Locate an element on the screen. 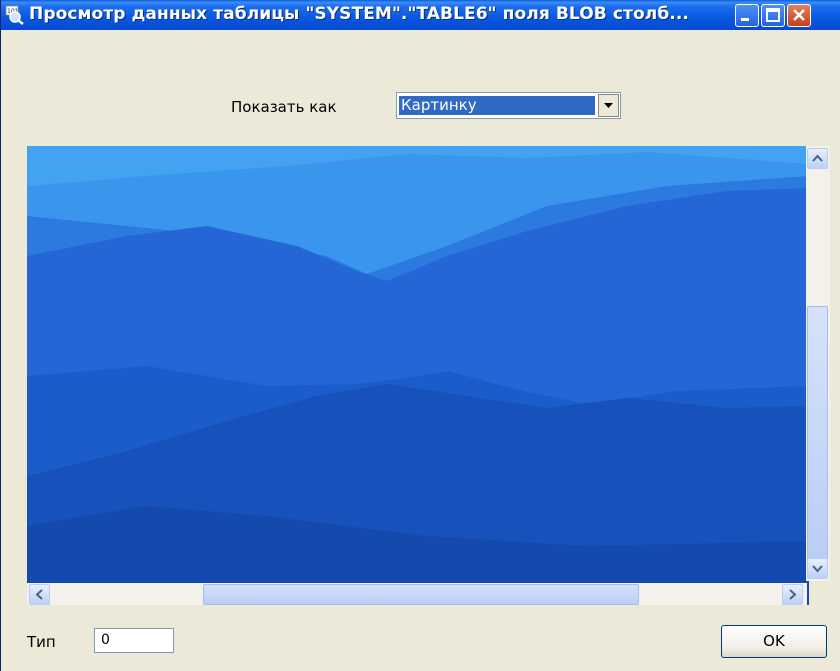 Image resolution: width=840 pixels, height=671 pixels. arrow-left-icon is located at coordinates (39, 594).